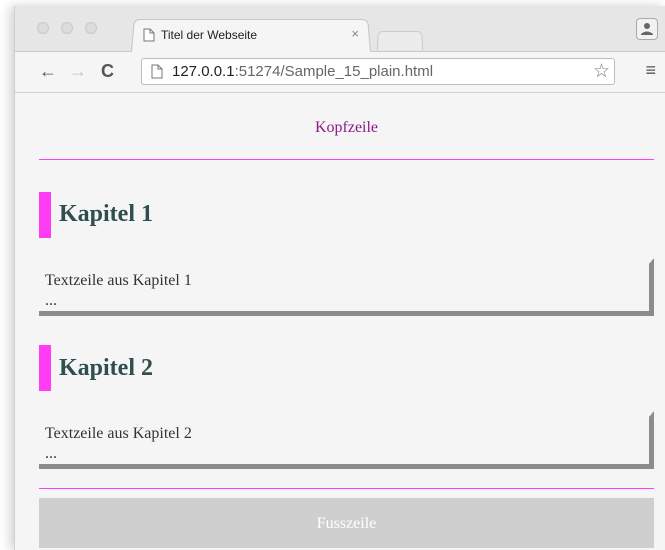 The width and height of the screenshot is (665, 550). Describe the element at coordinates (106, 214) in the screenshot. I see `chapter-title: Kapitel 1` at that location.